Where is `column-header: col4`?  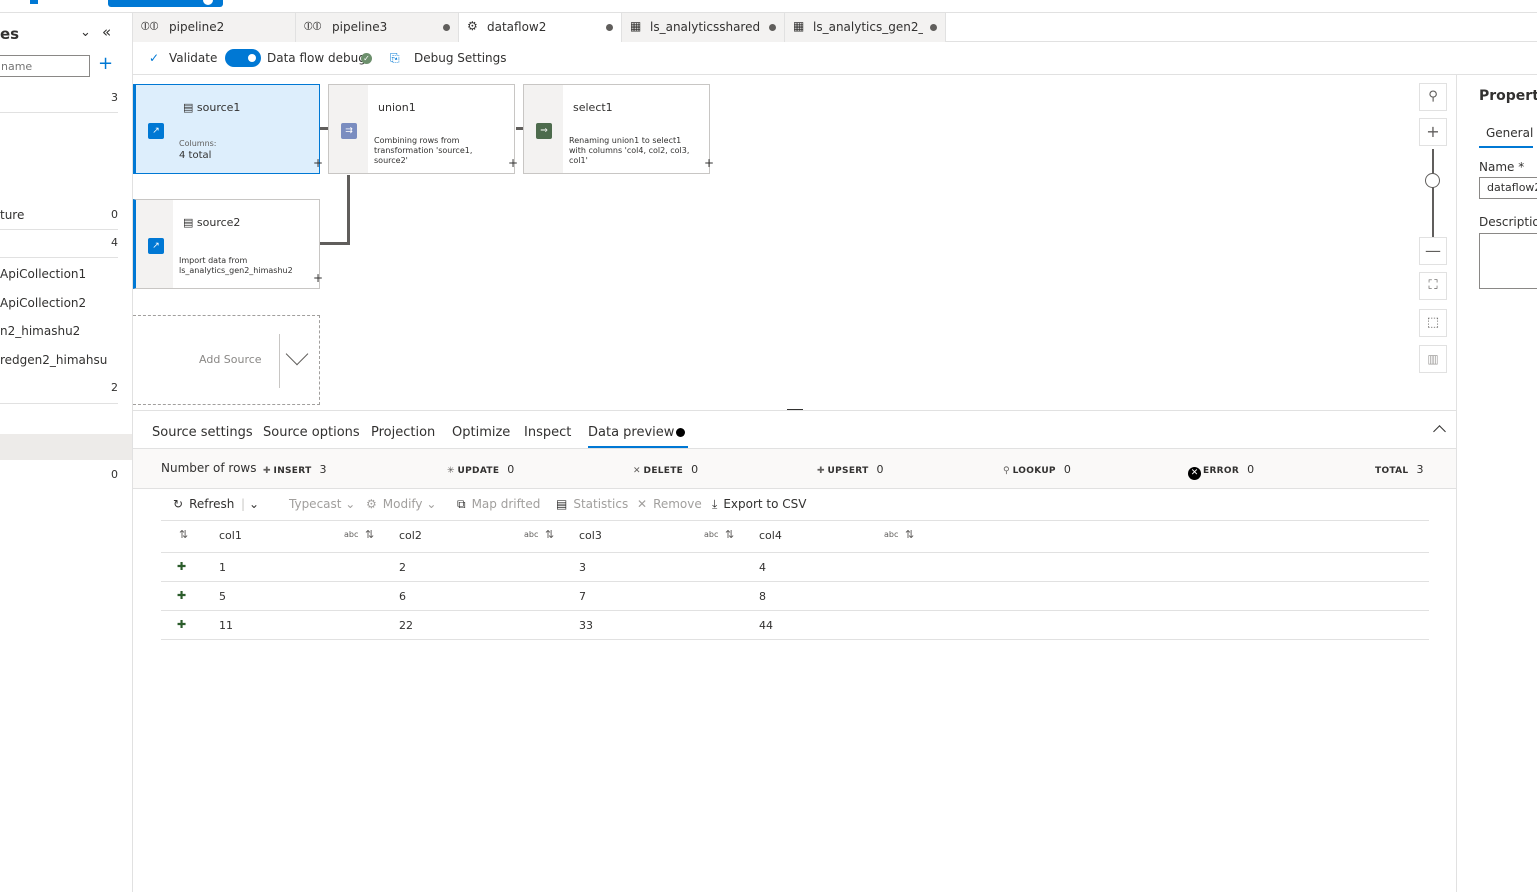 column-header: col4 is located at coordinates (770, 535).